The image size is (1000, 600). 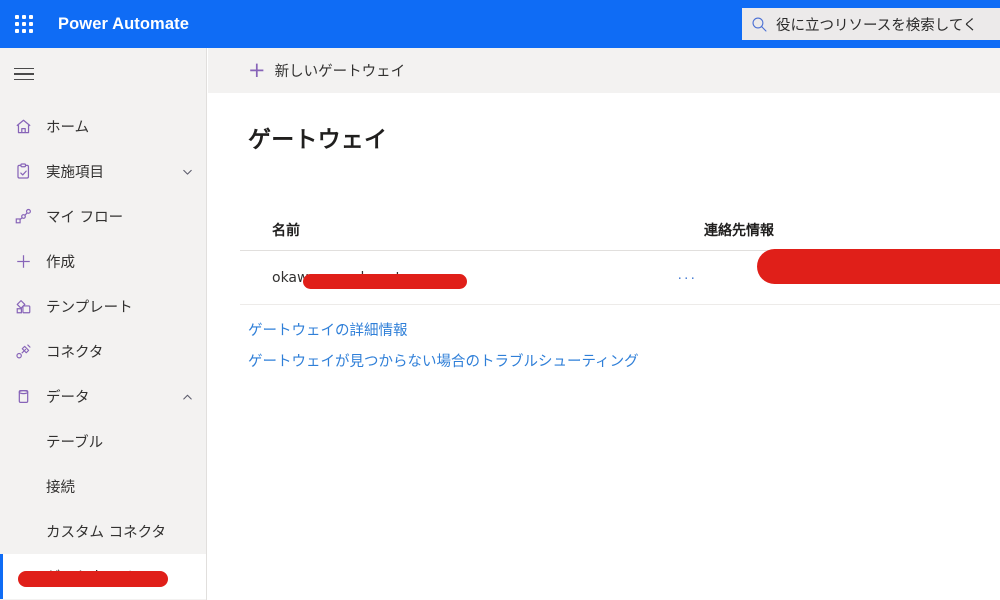 I want to click on sidebar-item-label: ホーム, so click(x=68, y=128).